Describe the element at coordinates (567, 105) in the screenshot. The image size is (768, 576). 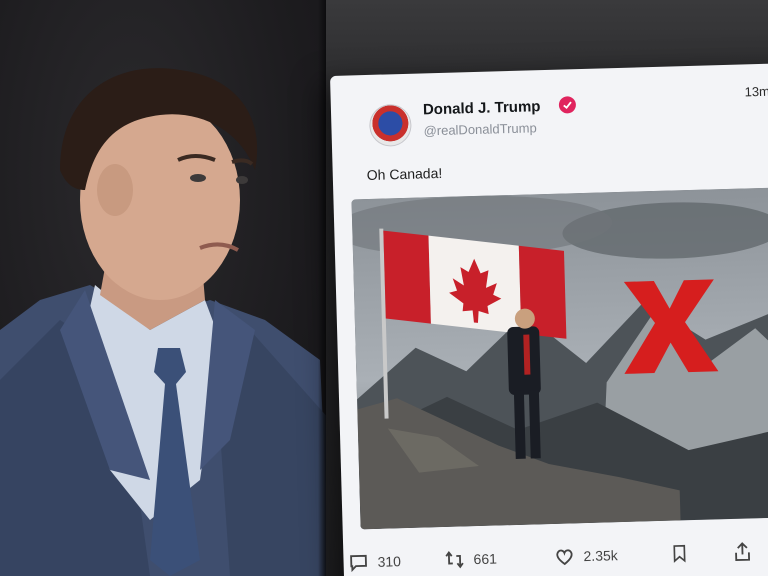
I see `verified-badge-icon` at that location.